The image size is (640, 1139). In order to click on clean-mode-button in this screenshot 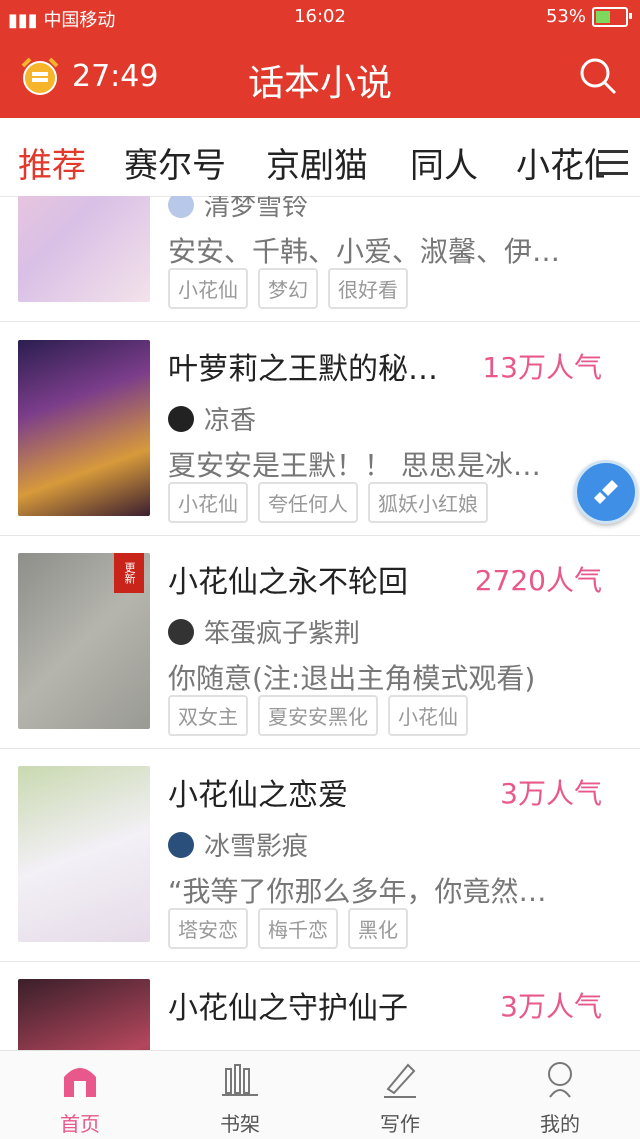, I will do `click(606, 492)`.